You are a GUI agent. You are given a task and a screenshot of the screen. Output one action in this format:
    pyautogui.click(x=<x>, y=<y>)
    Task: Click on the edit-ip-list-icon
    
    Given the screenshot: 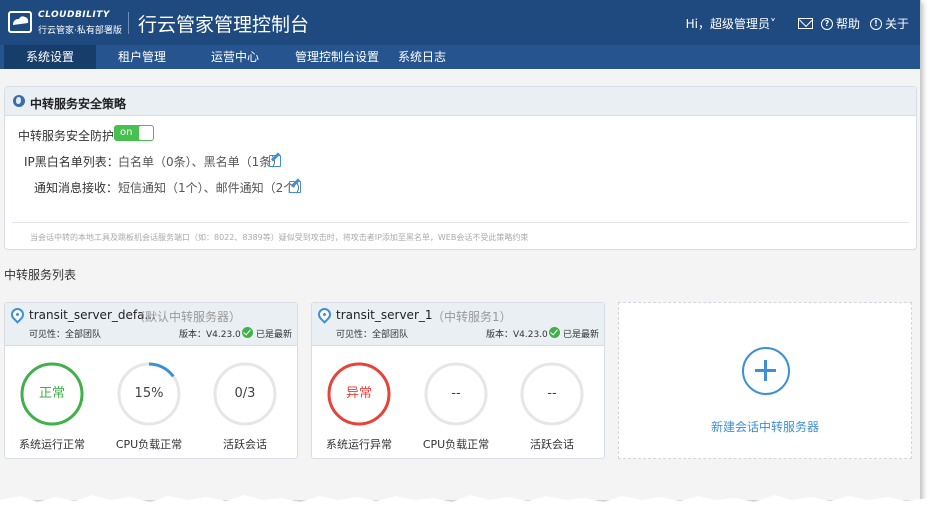 What is the action you would take?
    pyautogui.click(x=275, y=161)
    